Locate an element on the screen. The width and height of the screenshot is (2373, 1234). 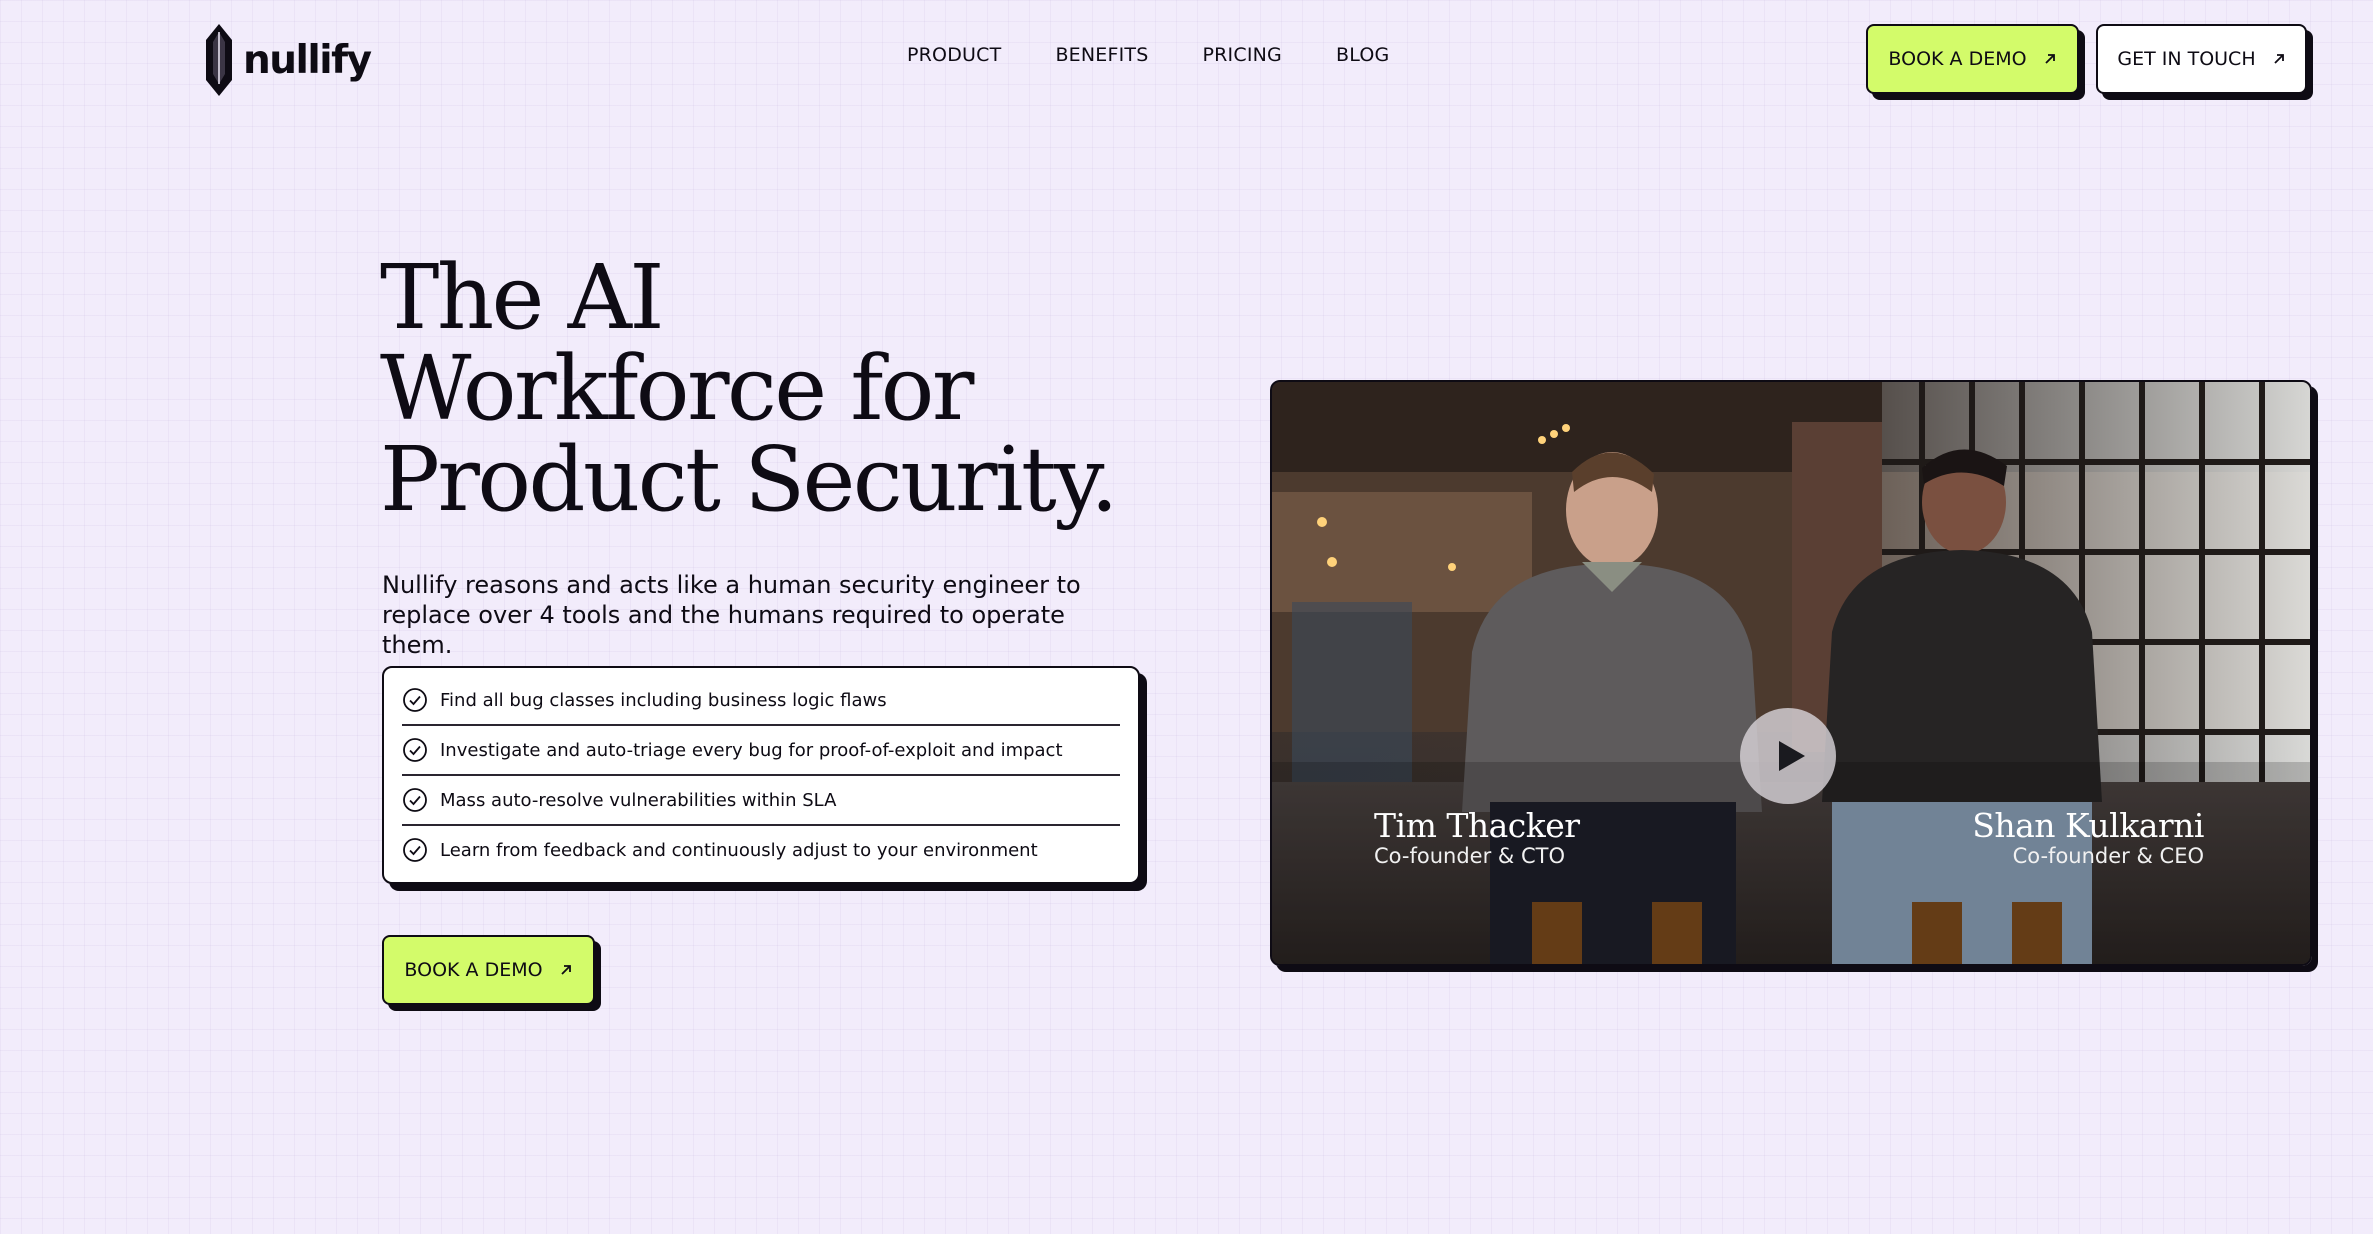
nav-link-pricing: PRICING is located at coordinates (1242, 55).